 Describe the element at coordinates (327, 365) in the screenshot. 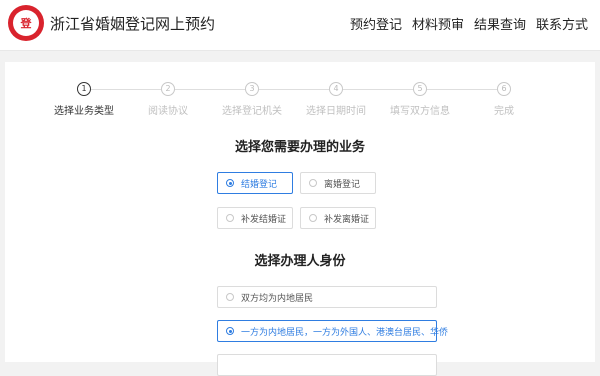

I see `option-partial` at that location.